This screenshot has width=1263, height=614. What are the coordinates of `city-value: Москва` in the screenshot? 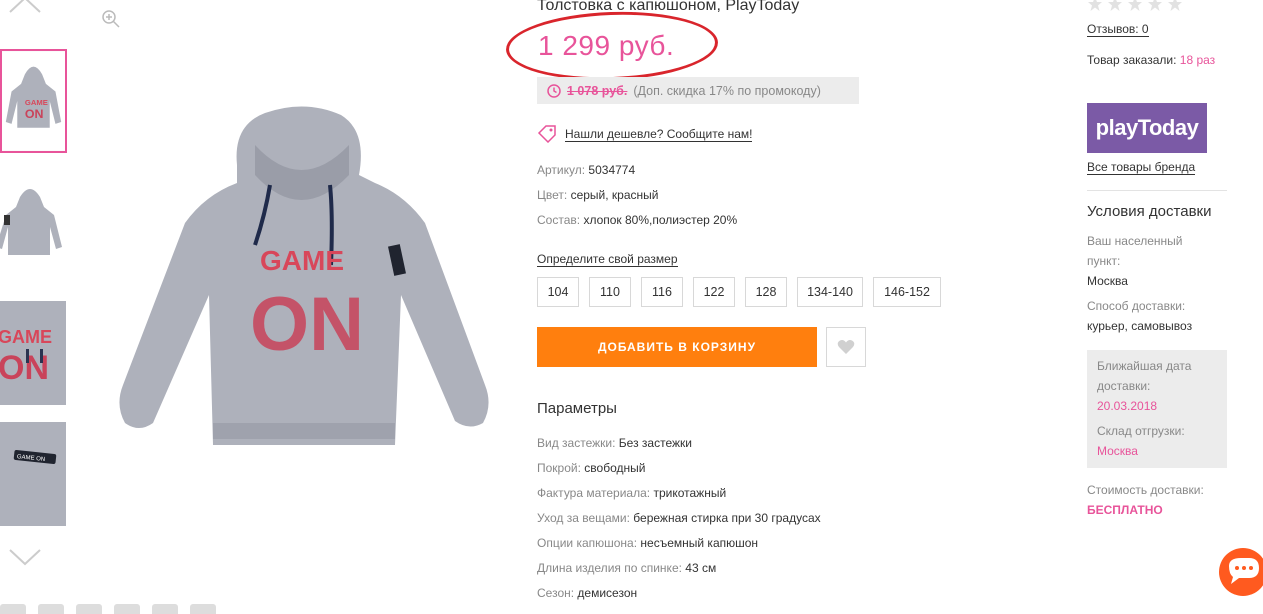 It's located at (1107, 281).